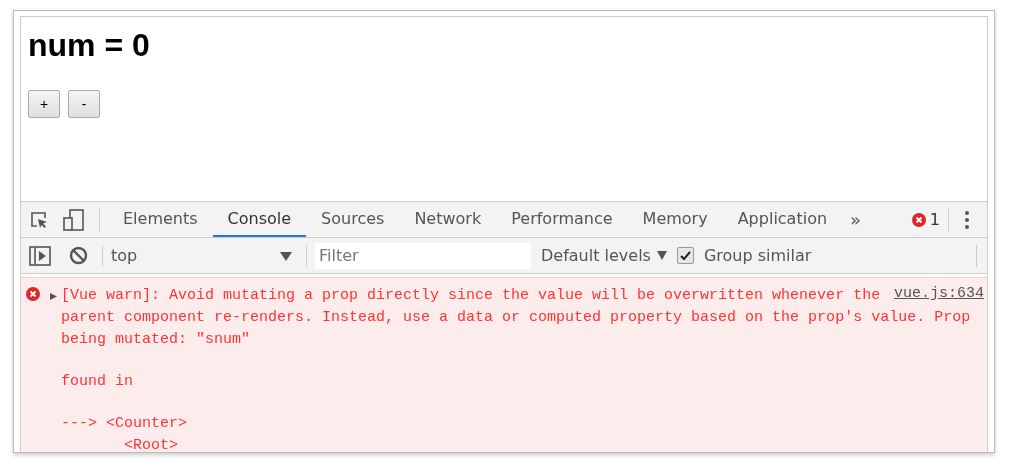 Image resolution: width=1014 pixels, height=469 pixels. I want to click on message-line: <Root>, so click(151, 444).